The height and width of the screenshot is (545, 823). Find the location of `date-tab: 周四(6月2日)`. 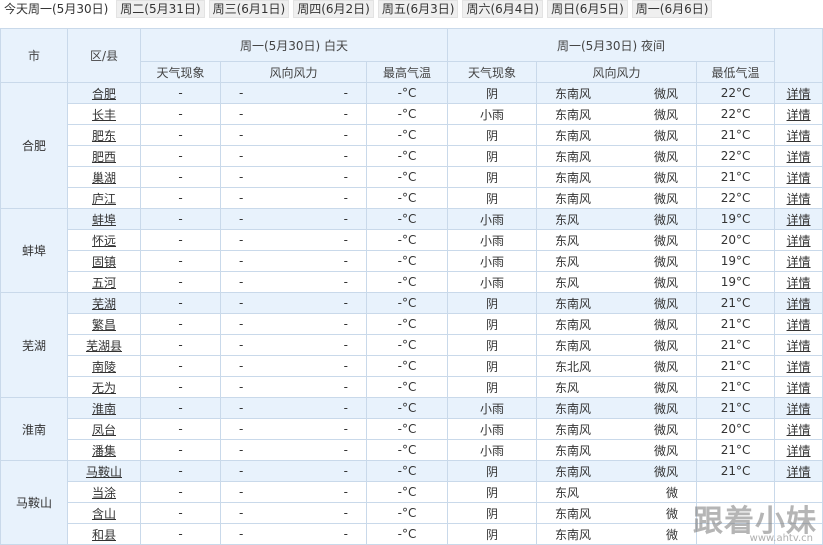

date-tab: 周四(6月2日) is located at coordinates (333, 9).